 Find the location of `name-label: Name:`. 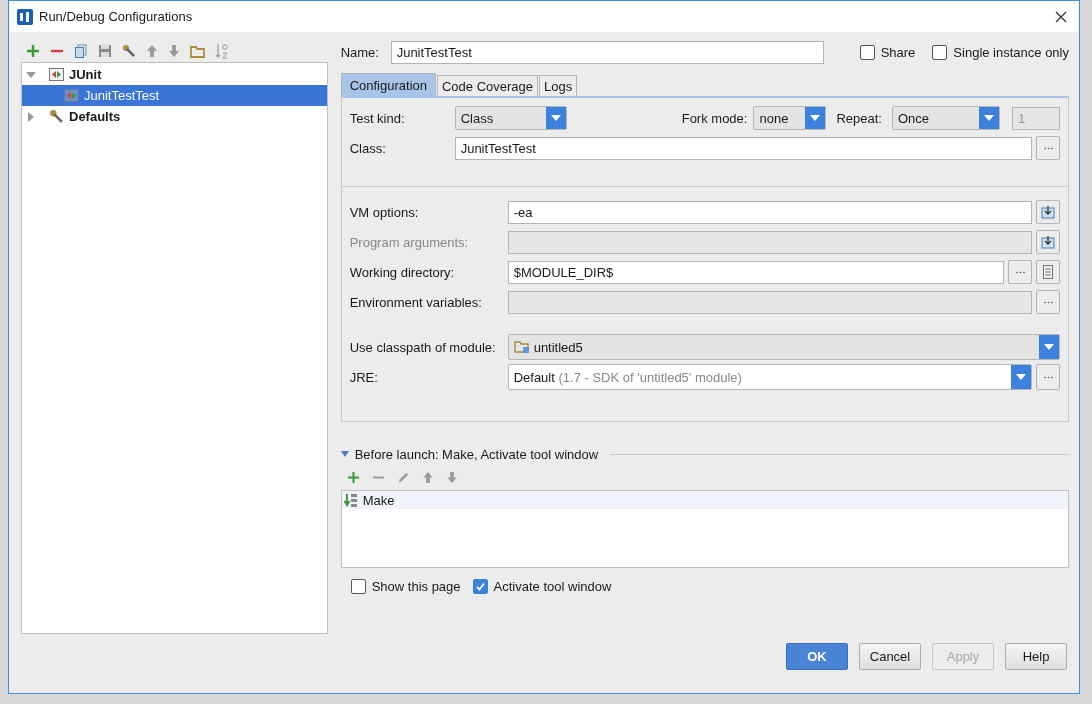

name-label: Name: is located at coordinates (360, 52).